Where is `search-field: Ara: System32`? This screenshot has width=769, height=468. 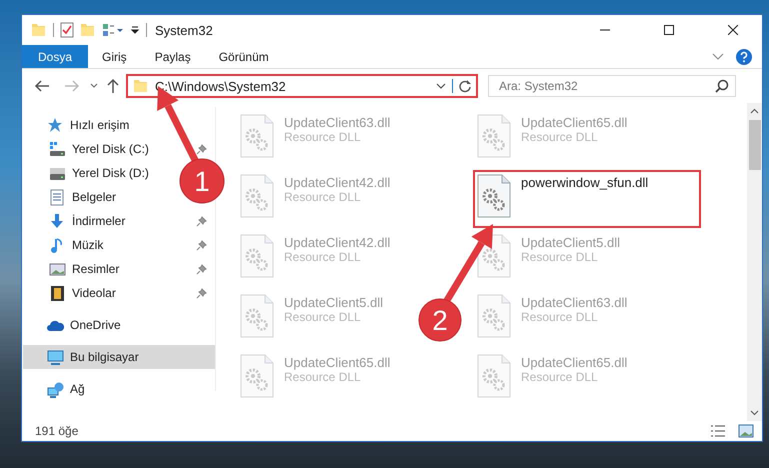
search-field: Ara: System32 is located at coordinates (612, 86).